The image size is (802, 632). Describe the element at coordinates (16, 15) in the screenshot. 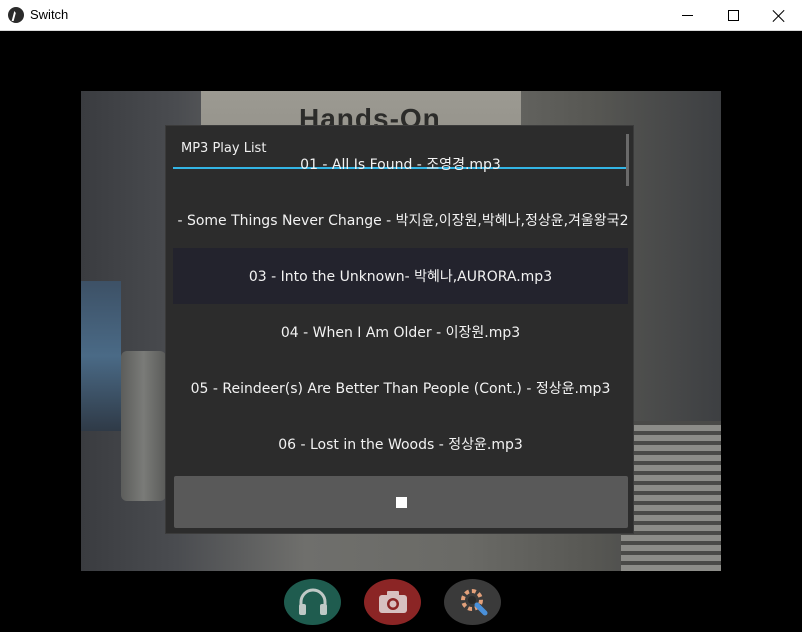

I see `kivy-app-icon` at that location.